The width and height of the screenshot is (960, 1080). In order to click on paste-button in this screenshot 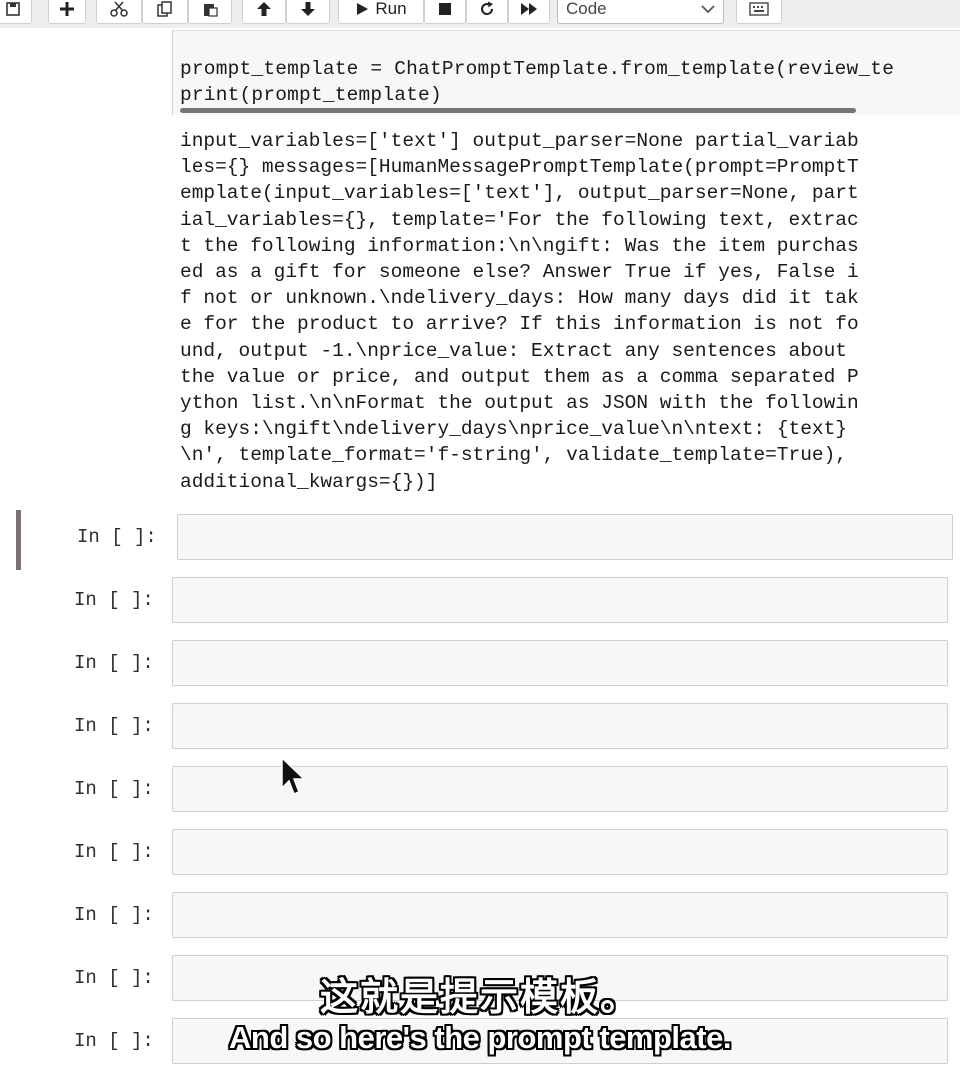, I will do `click(210, 12)`.